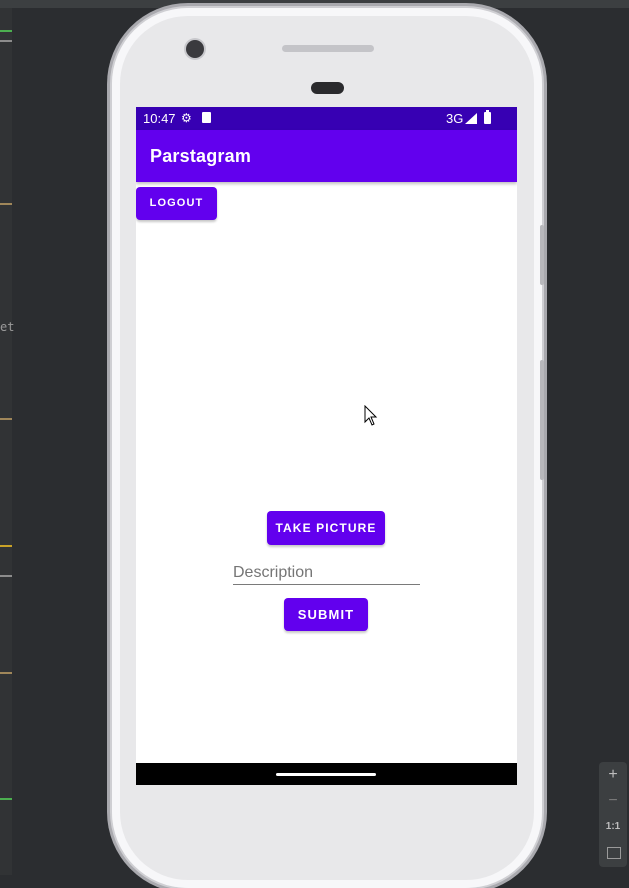 This screenshot has height=888, width=629. Describe the element at coordinates (614, 853) in the screenshot. I see `fit-screen-icon` at that location.